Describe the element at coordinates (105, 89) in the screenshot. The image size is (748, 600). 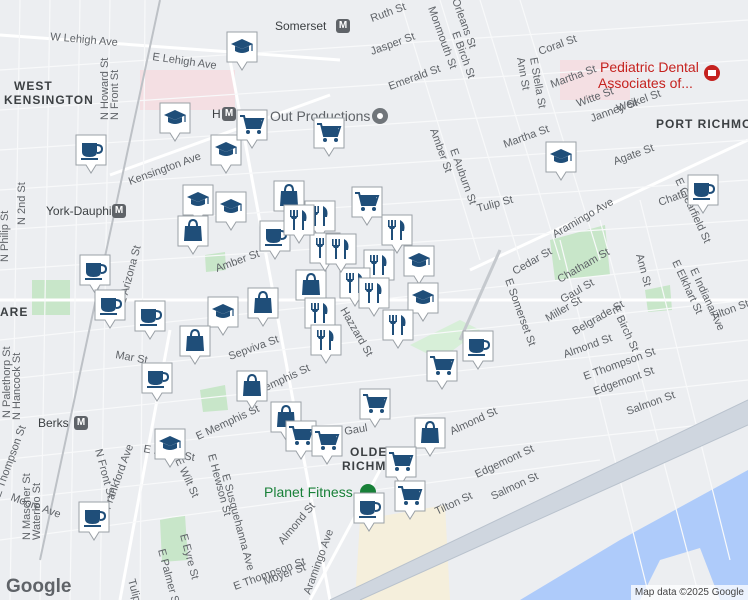
I see `street-label: N Howard St` at that location.